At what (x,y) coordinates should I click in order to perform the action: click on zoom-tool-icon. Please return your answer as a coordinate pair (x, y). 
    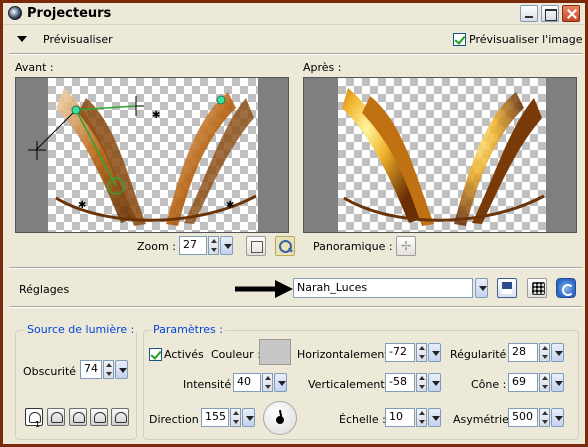
    Looking at the image, I should click on (285, 246).